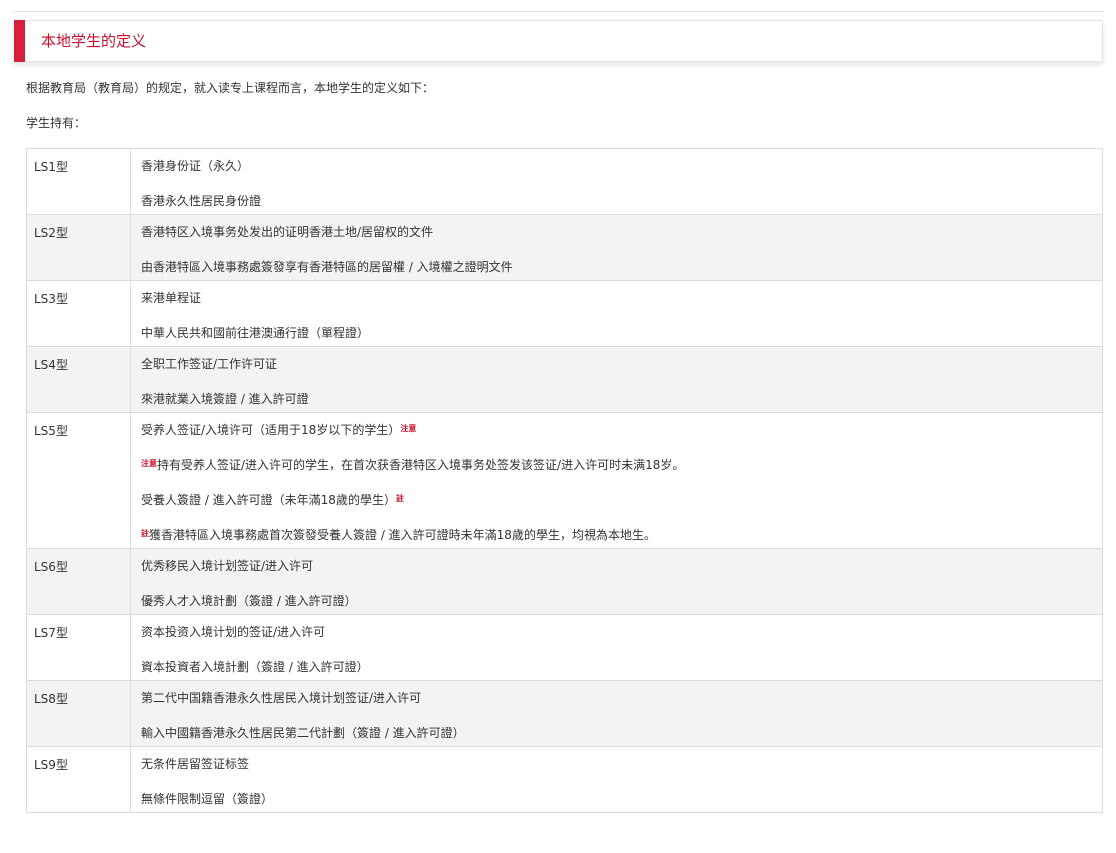  What do you see at coordinates (255, 667) in the screenshot?
I see `document-line-text: 資本投資者入境計劃（簽證 / 進入許可證）` at bounding box center [255, 667].